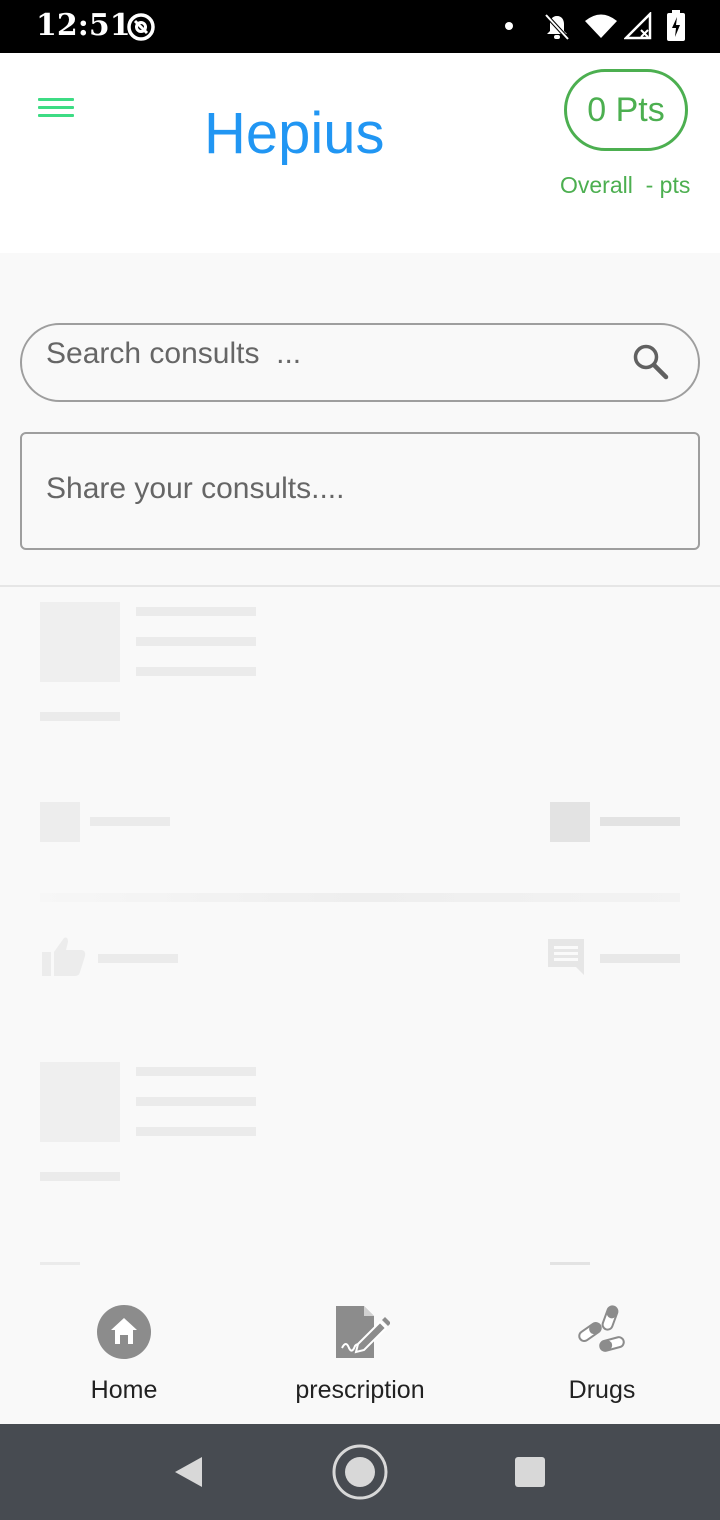  Describe the element at coordinates (124, 1390) in the screenshot. I see `nav-home-label: Home` at that location.